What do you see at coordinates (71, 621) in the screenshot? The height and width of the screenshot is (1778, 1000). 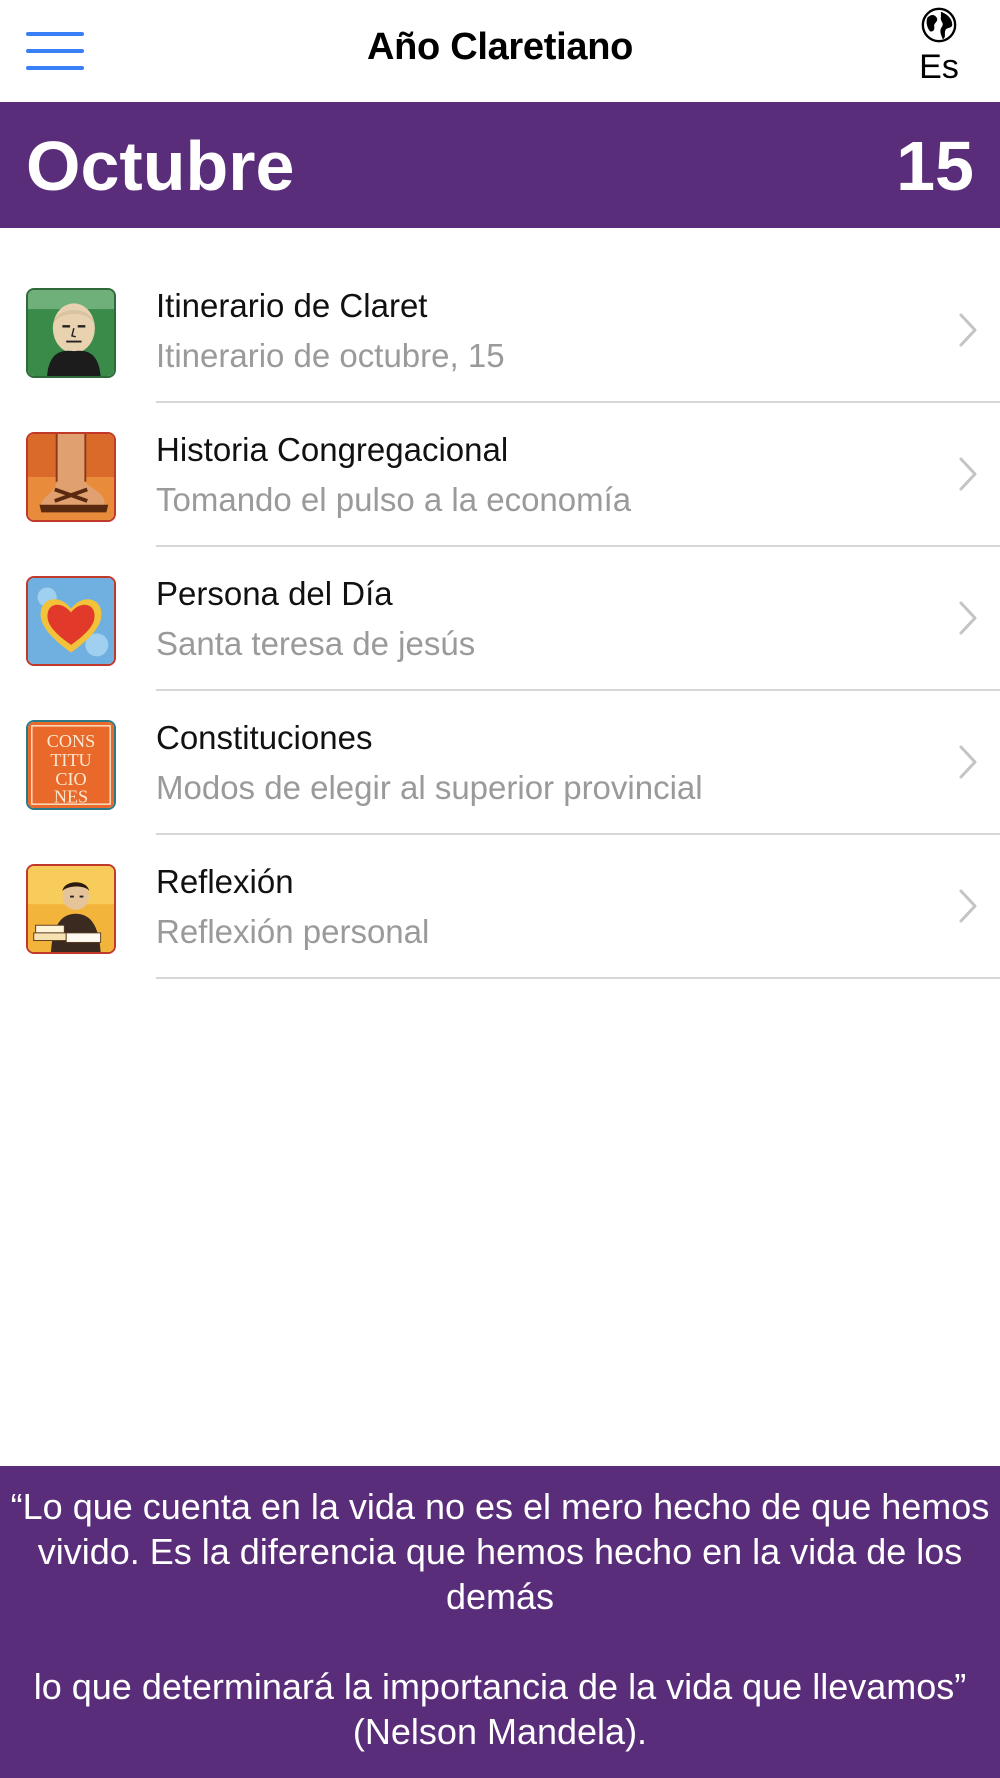 I see `heart-icon` at bounding box center [71, 621].